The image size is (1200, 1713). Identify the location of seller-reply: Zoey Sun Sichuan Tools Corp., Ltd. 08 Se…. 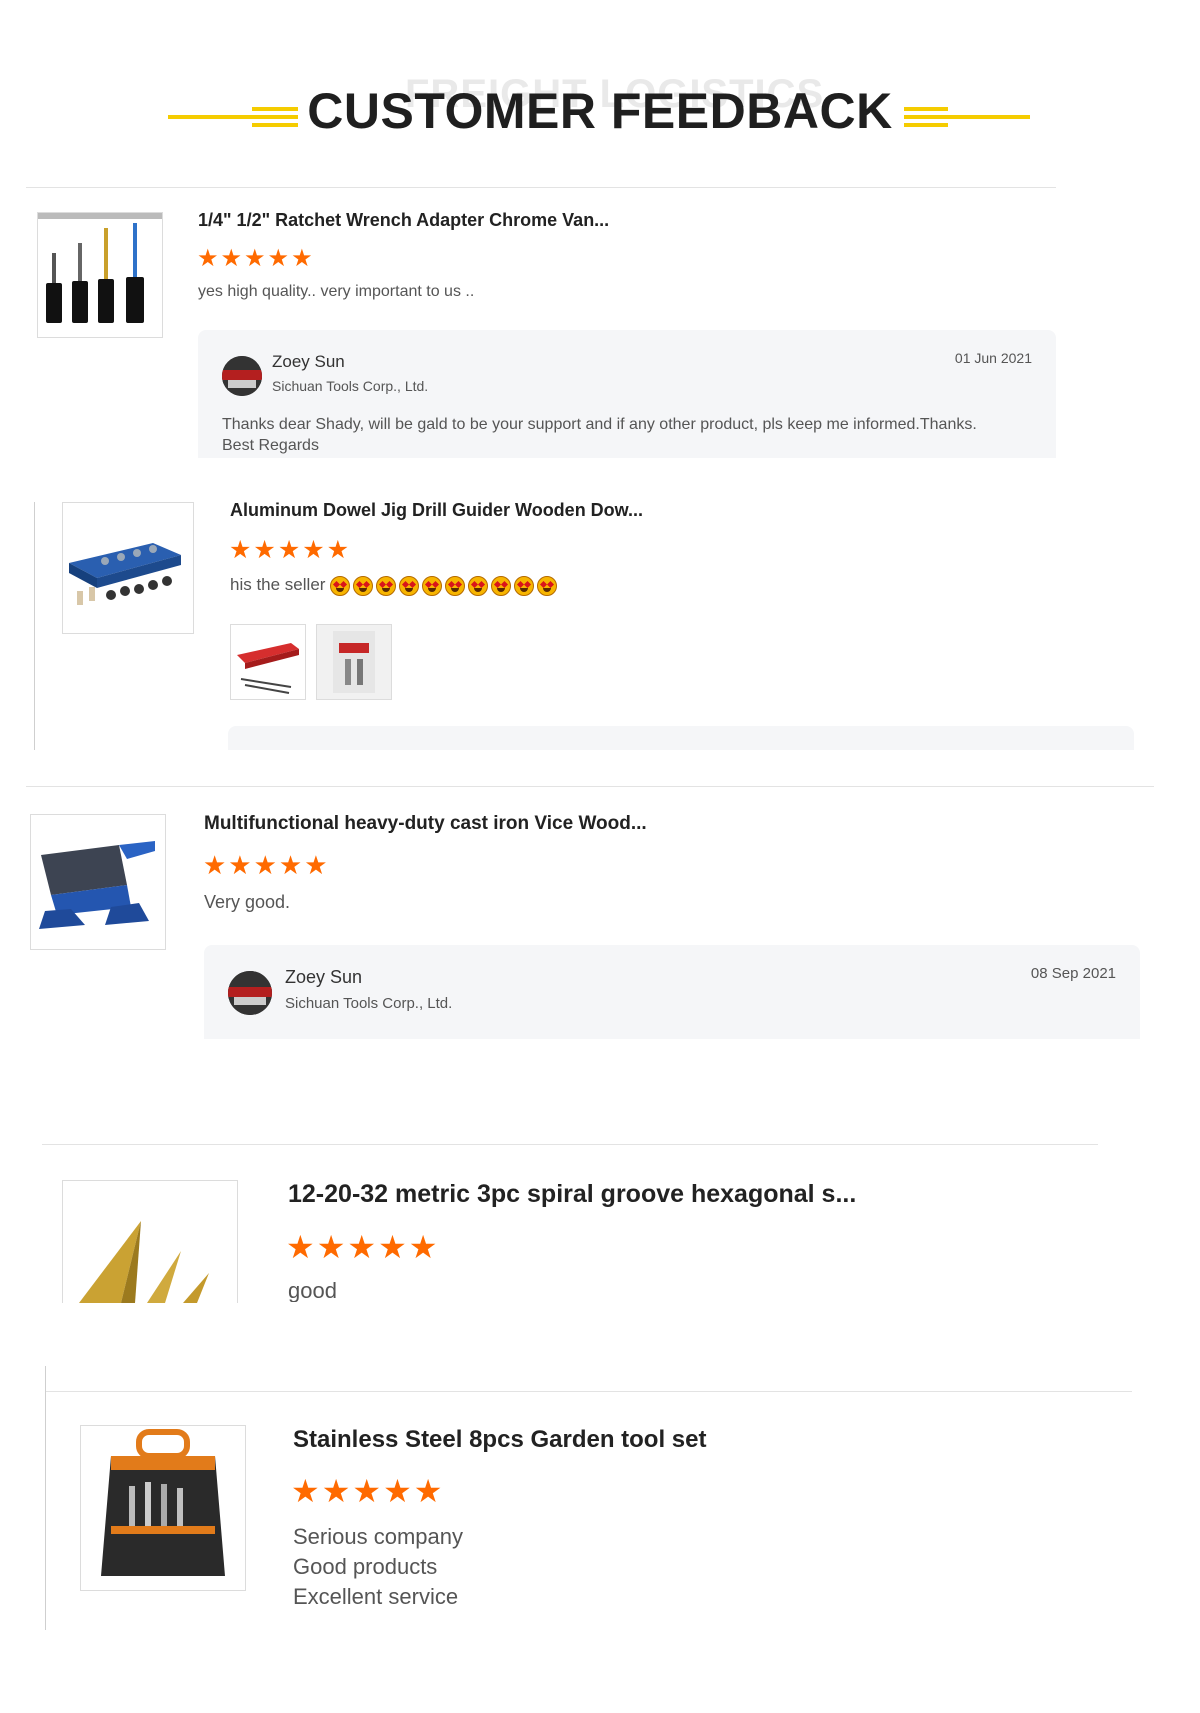
(672, 992).